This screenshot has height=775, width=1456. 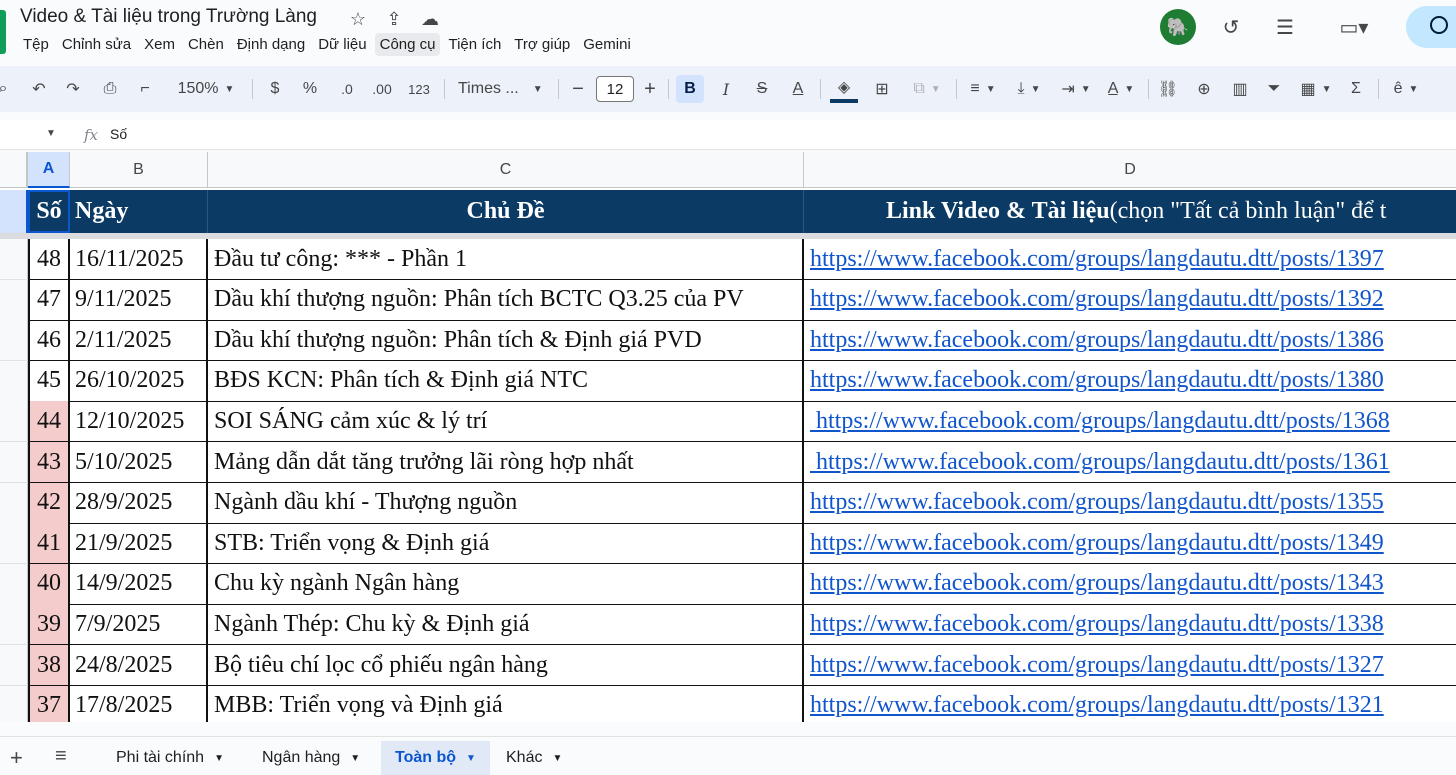 What do you see at coordinates (139, 462) in the screenshot?
I see `cell-ngay: 5/10/2025` at bounding box center [139, 462].